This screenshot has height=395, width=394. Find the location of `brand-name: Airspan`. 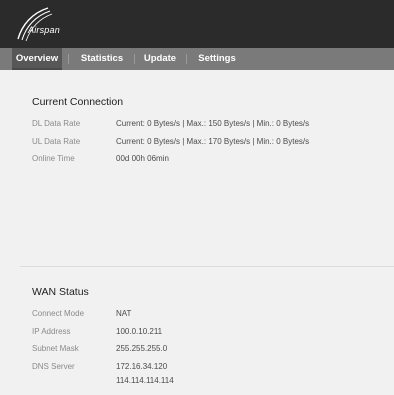

brand-name: Airspan is located at coordinates (44, 30).